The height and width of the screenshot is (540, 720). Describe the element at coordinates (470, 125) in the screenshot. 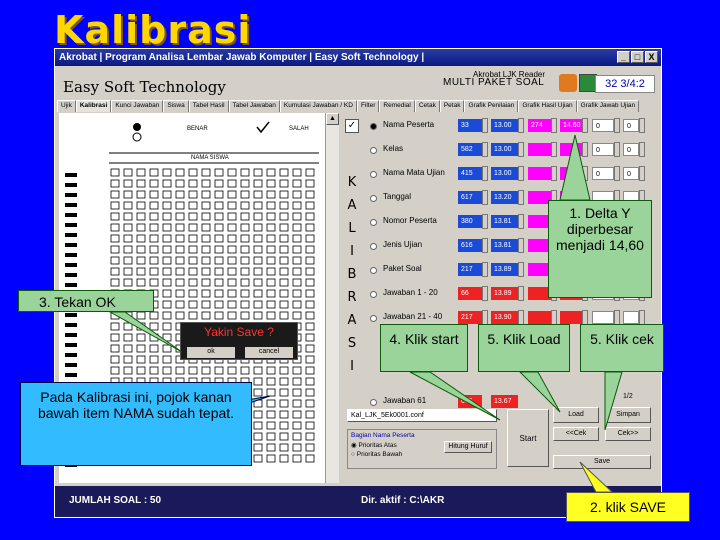

I see `row-field-x: 33` at that location.